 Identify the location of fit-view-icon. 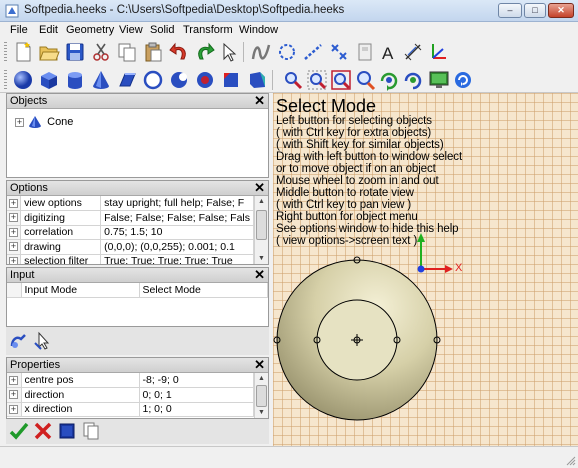
(341, 80).